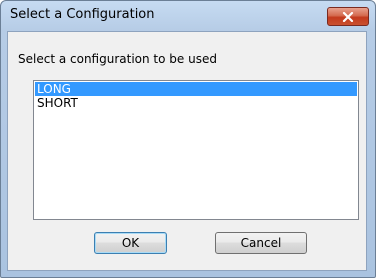 This screenshot has width=378, height=280. Describe the element at coordinates (117, 59) in the screenshot. I see `prompt-label: Select a configuration to be used` at that location.